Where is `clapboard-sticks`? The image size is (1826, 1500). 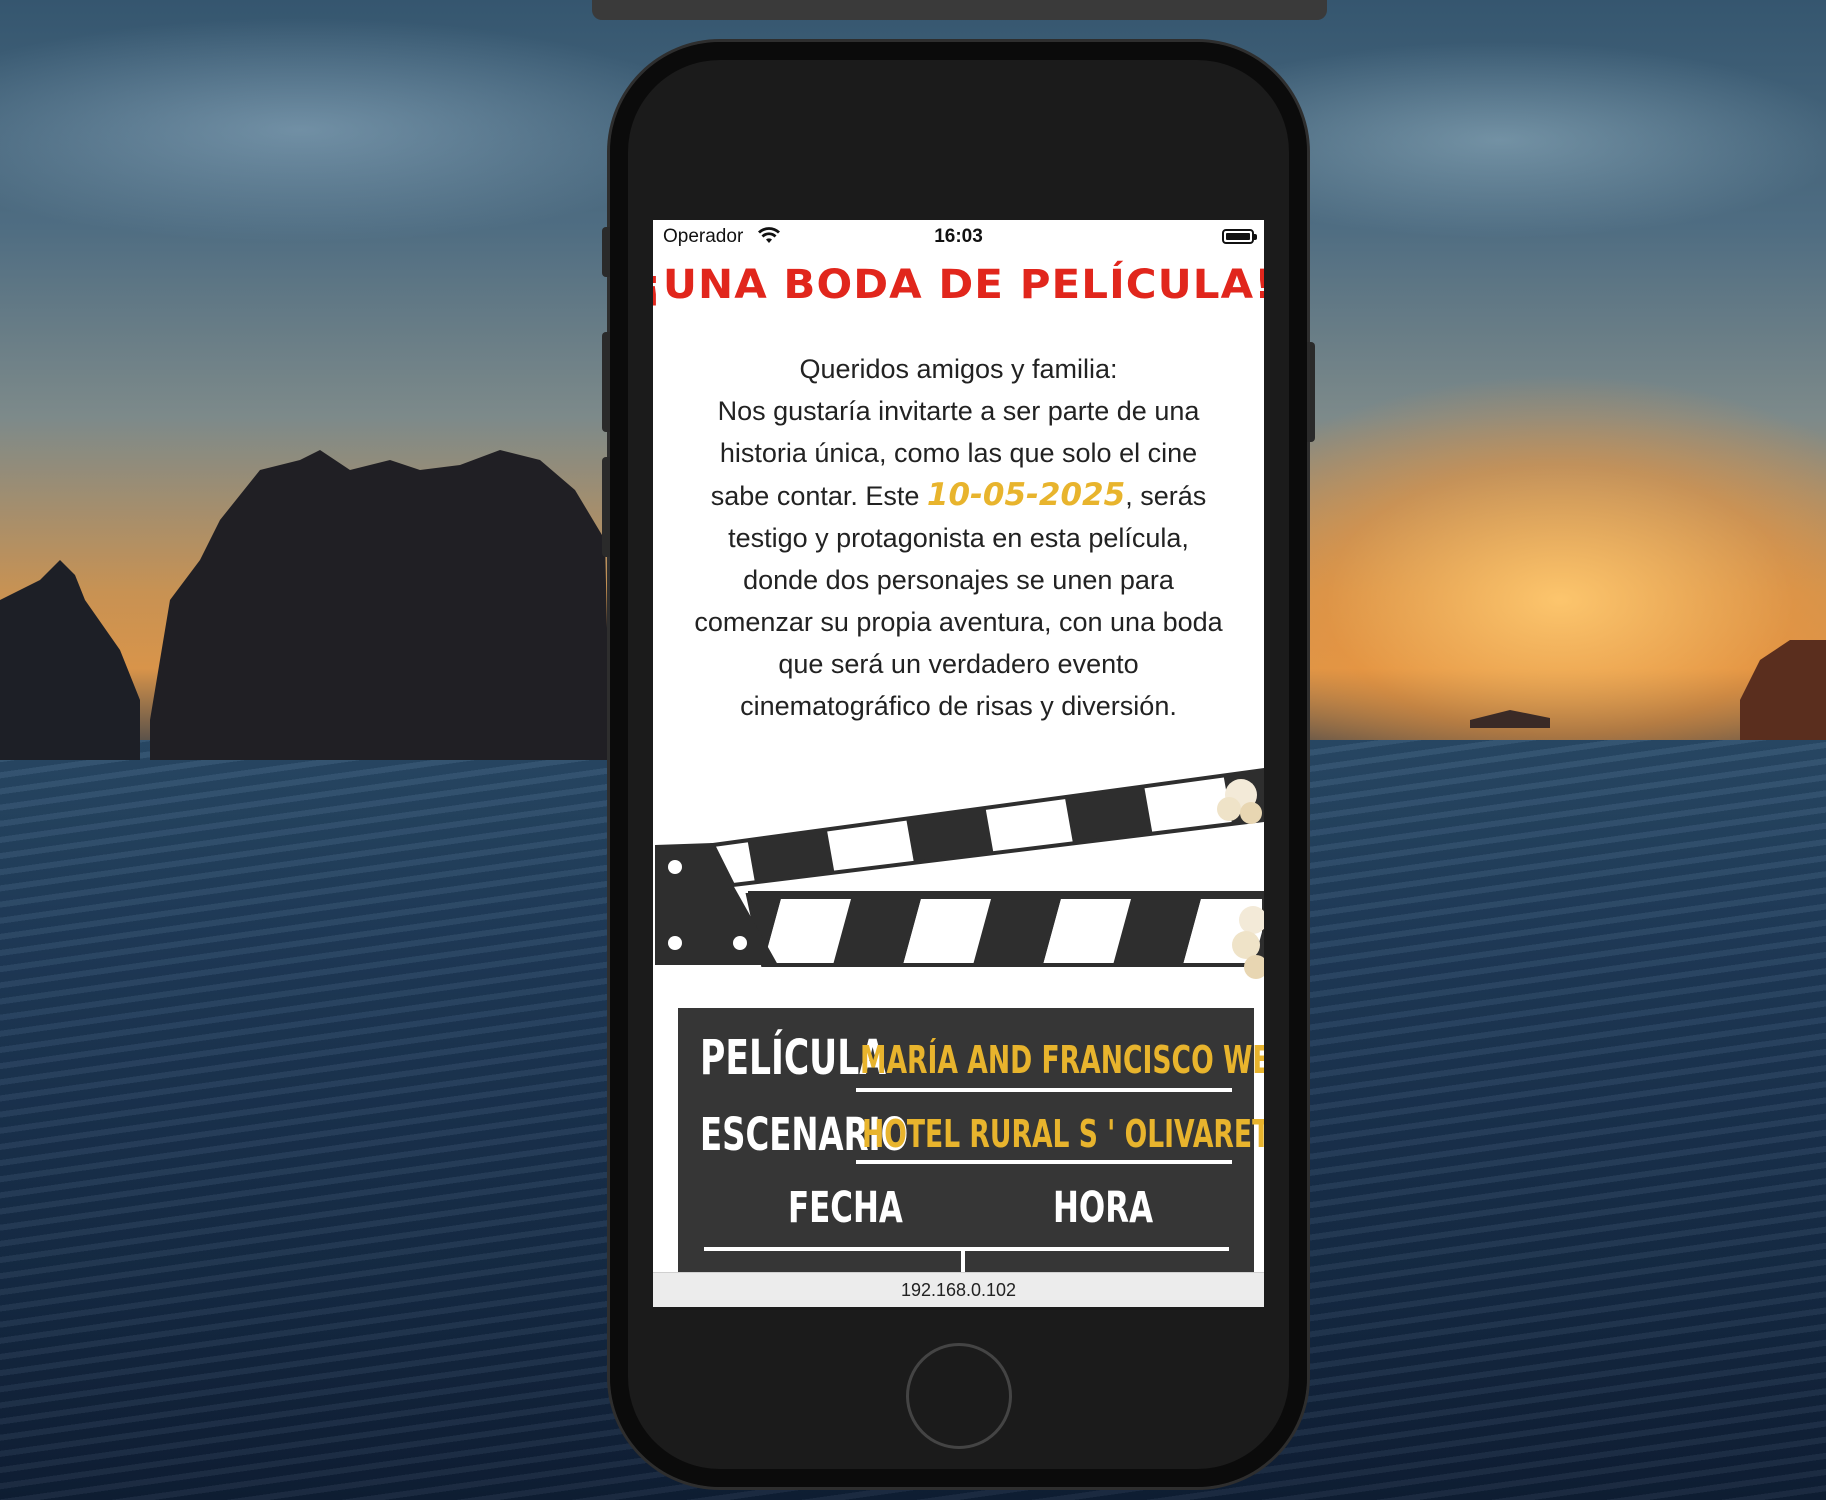
clapboard-sticks is located at coordinates (959, 867).